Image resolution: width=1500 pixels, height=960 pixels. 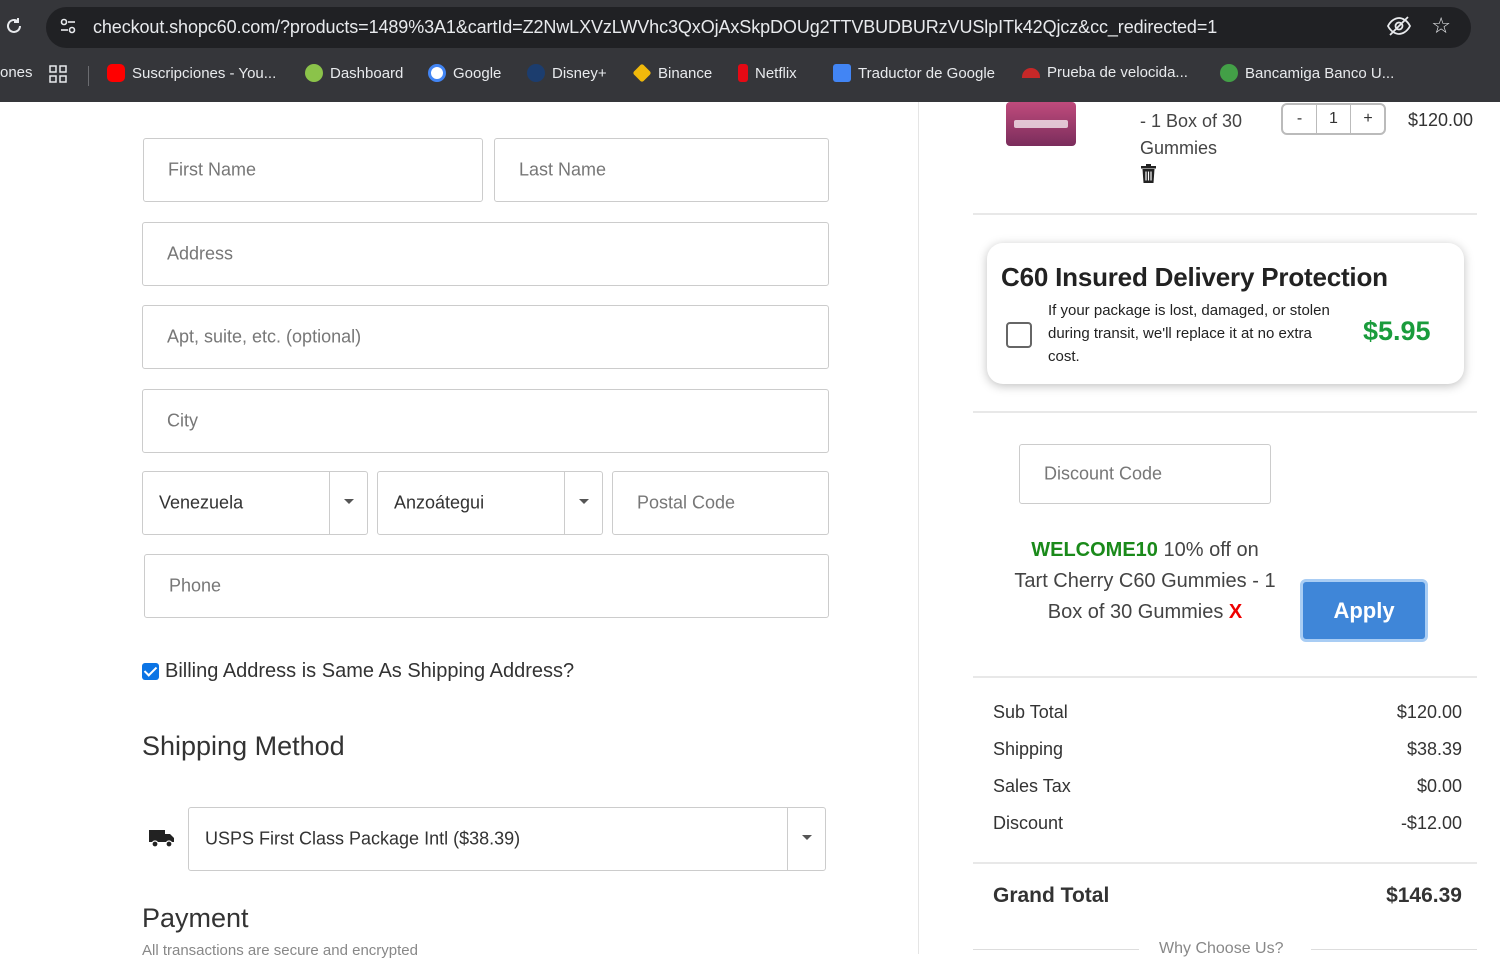 What do you see at coordinates (1229, 73) in the screenshot?
I see `bank-icon` at bounding box center [1229, 73].